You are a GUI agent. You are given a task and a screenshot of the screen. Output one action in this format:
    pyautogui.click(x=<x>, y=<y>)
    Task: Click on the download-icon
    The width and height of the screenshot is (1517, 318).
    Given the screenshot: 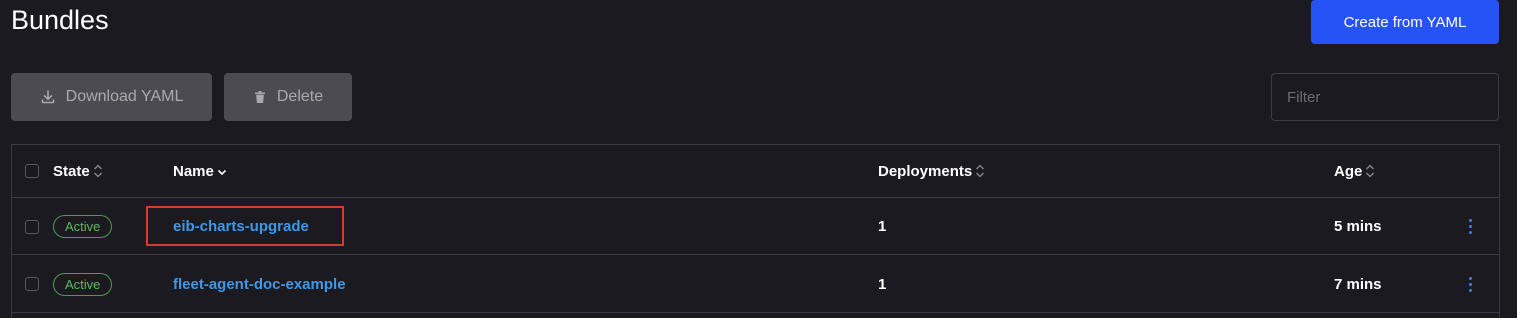 What is the action you would take?
    pyautogui.click(x=48, y=97)
    